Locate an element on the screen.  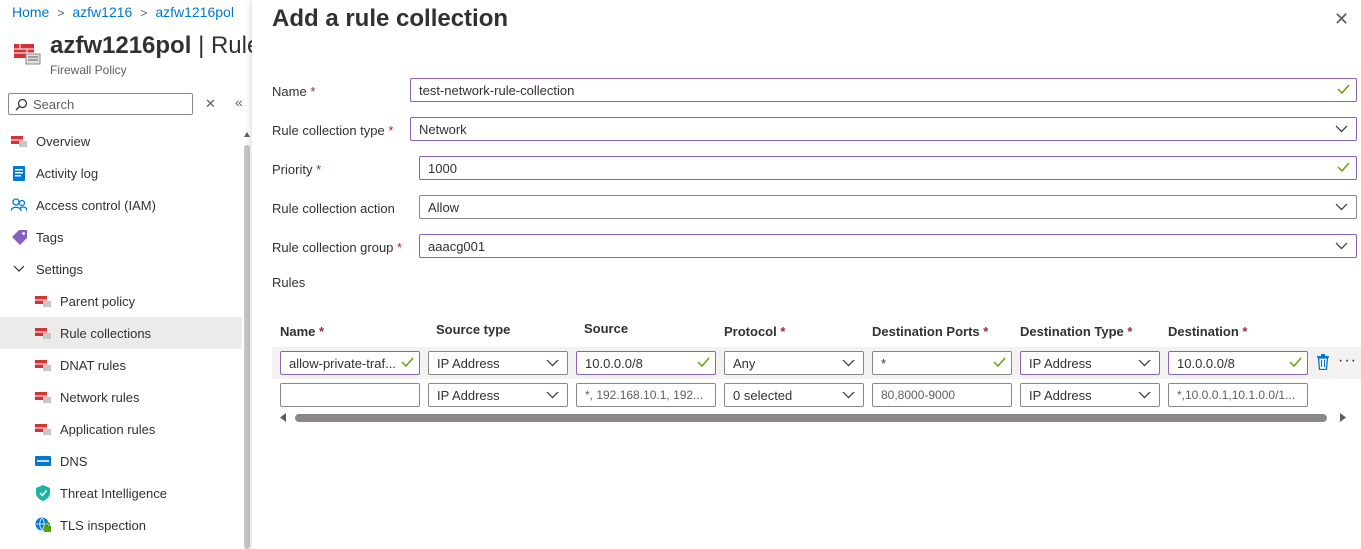
header-text: Destination Ports is located at coordinates (926, 331).